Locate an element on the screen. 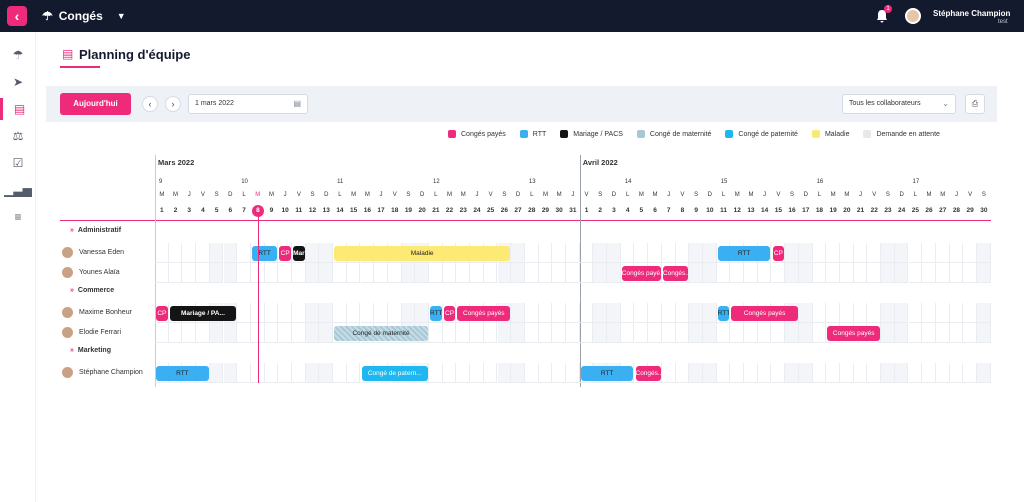 This screenshot has width=1024, height=502. leave-event: CP is located at coordinates (778, 253).